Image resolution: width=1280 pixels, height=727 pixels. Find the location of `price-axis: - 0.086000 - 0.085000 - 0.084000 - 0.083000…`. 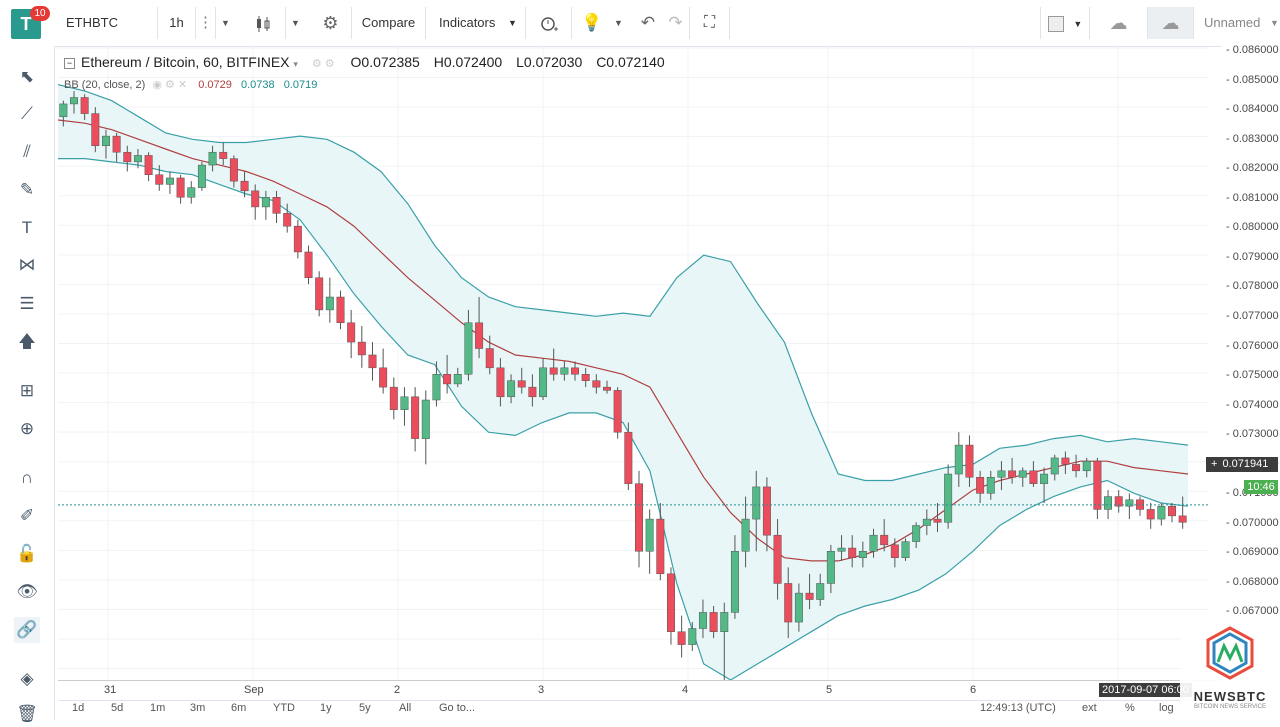

price-axis: - 0.086000 - 0.085000 - 0.084000 - 0.083000… is located at coordinates (1251, 362).